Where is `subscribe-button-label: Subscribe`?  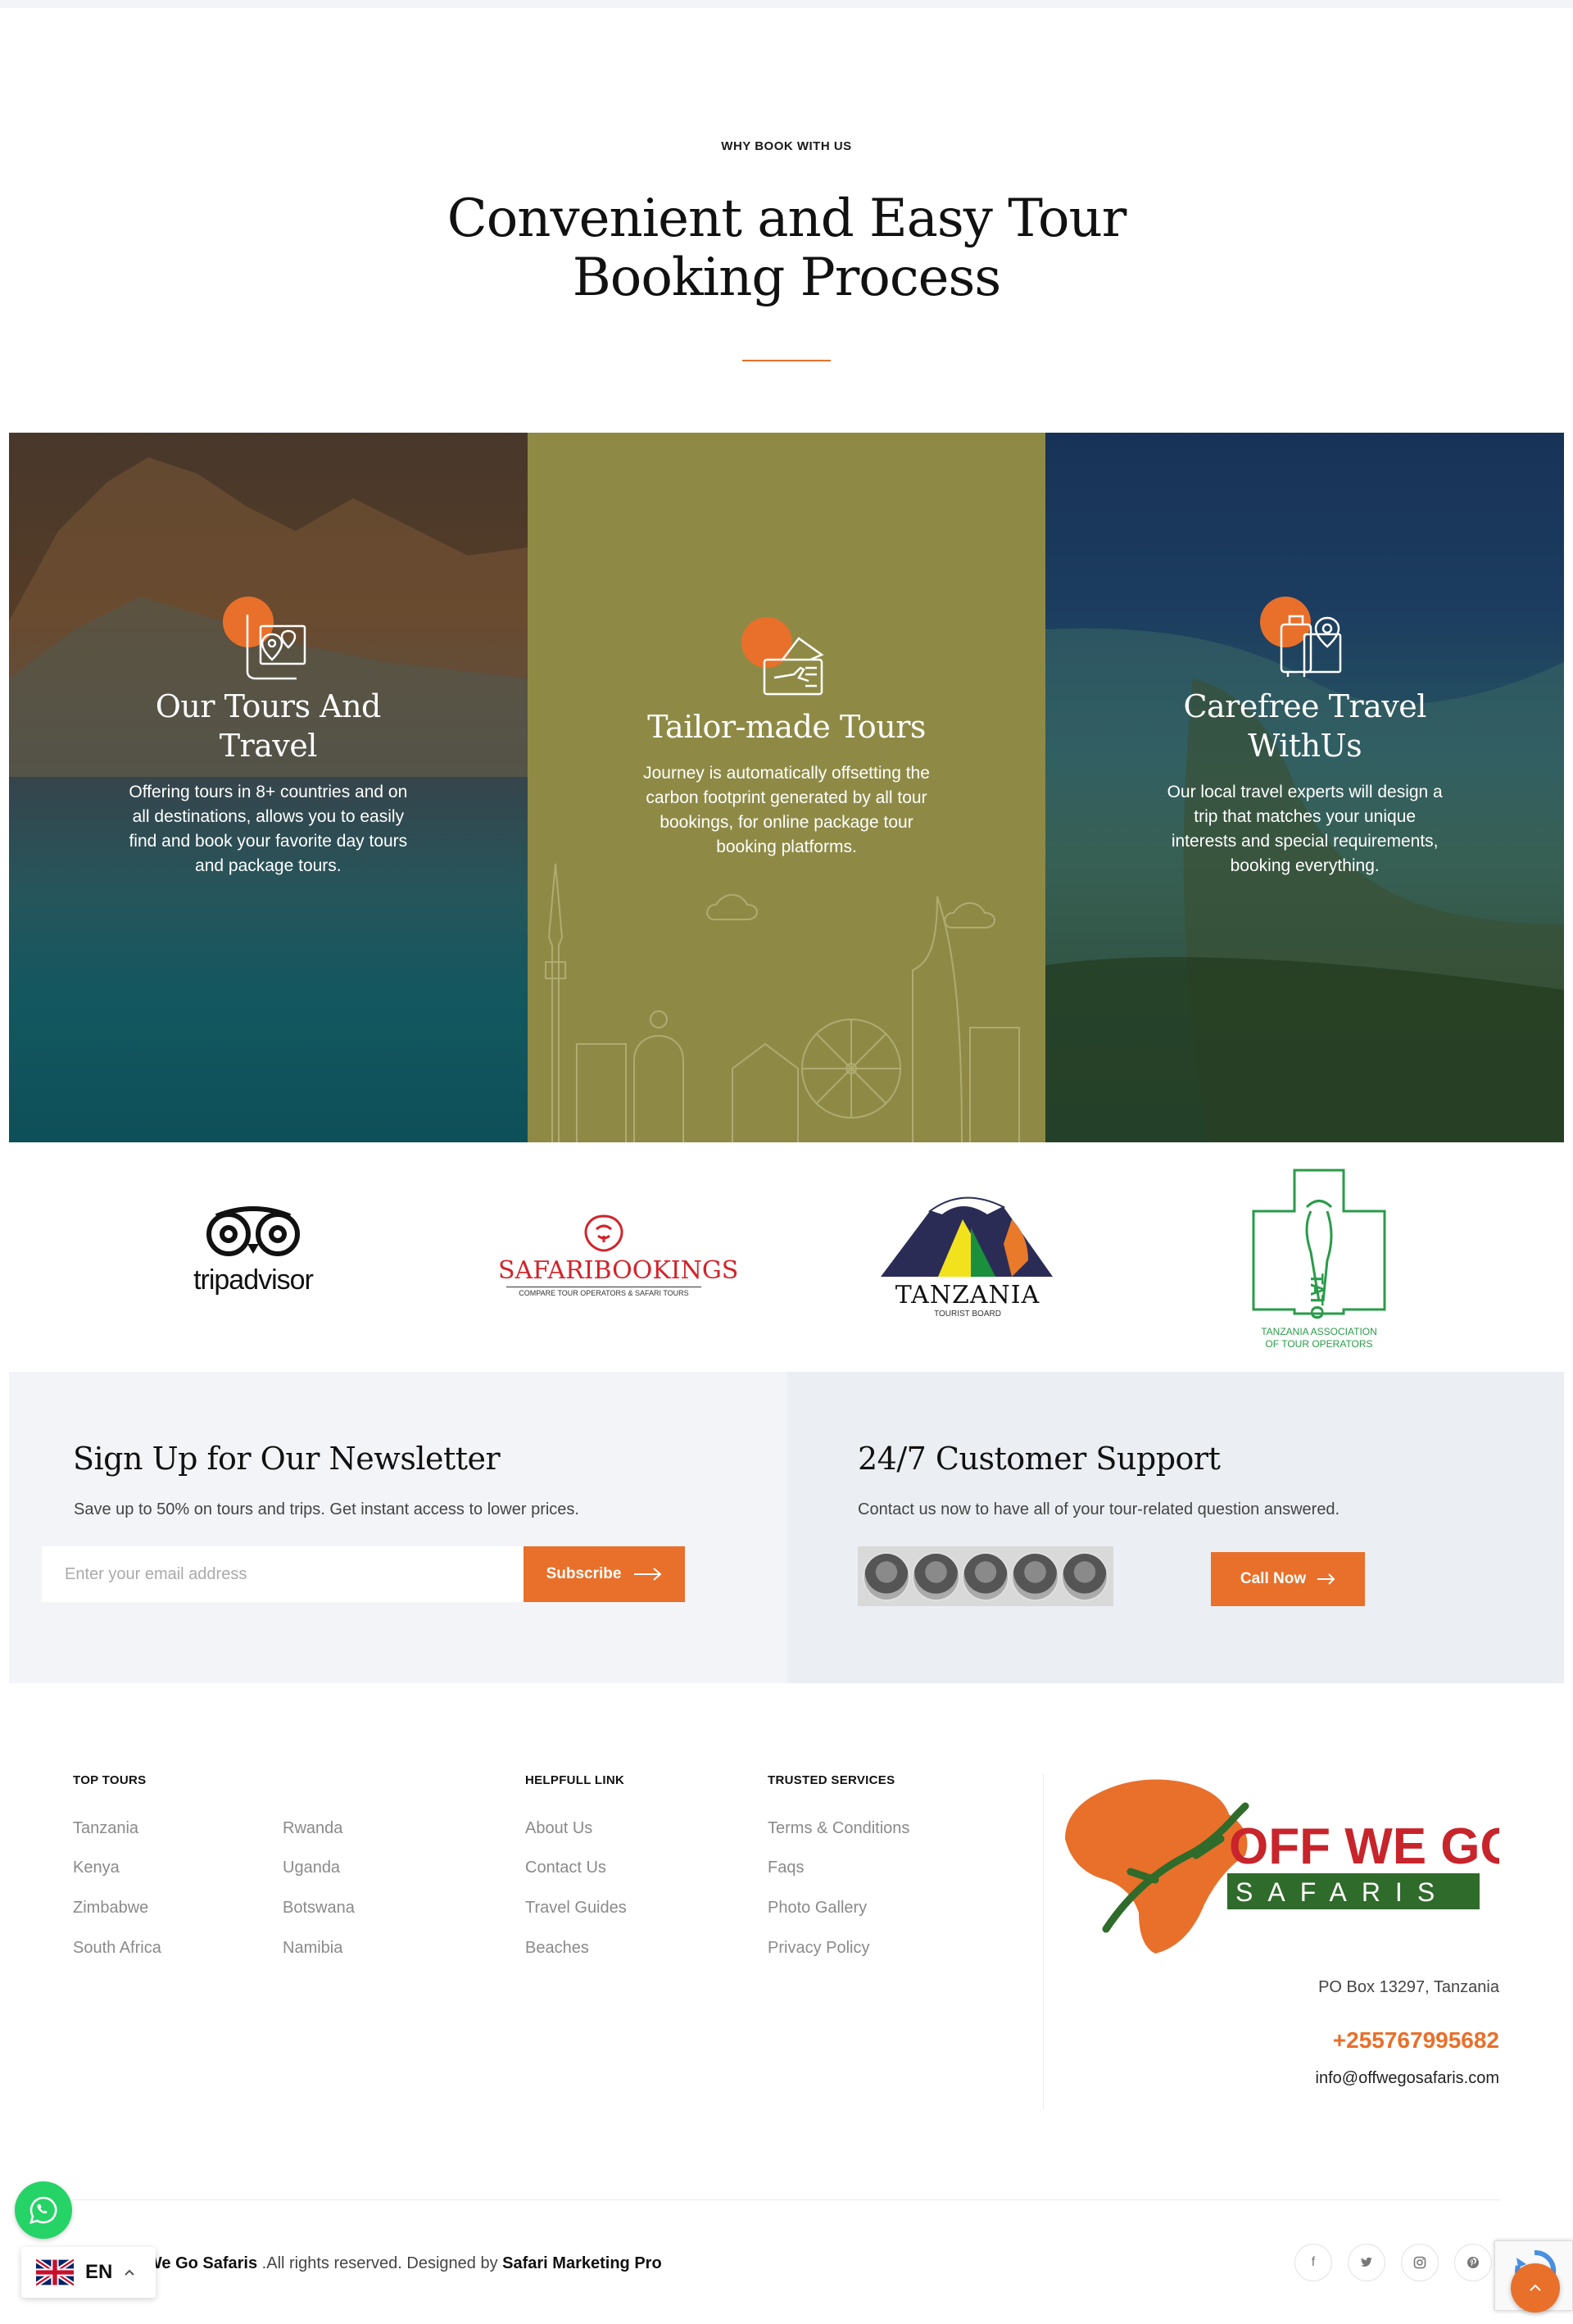
subscribe-button-label: Subscribe is located at coordinates (584, 1573).